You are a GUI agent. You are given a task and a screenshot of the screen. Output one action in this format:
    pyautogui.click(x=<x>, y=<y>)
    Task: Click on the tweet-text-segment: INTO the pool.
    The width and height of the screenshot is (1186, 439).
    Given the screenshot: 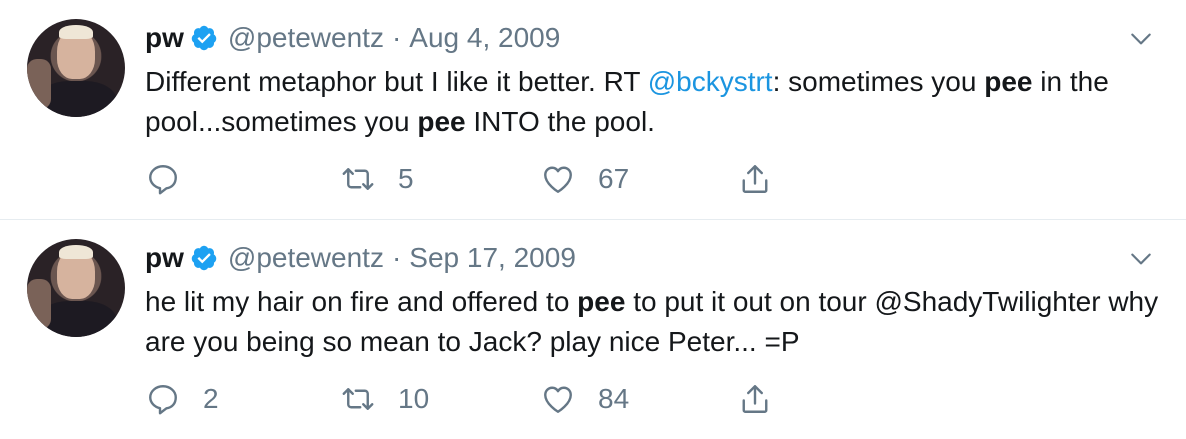 What is the action you would take?
    pyautogui.click(x=560, y=121)
    